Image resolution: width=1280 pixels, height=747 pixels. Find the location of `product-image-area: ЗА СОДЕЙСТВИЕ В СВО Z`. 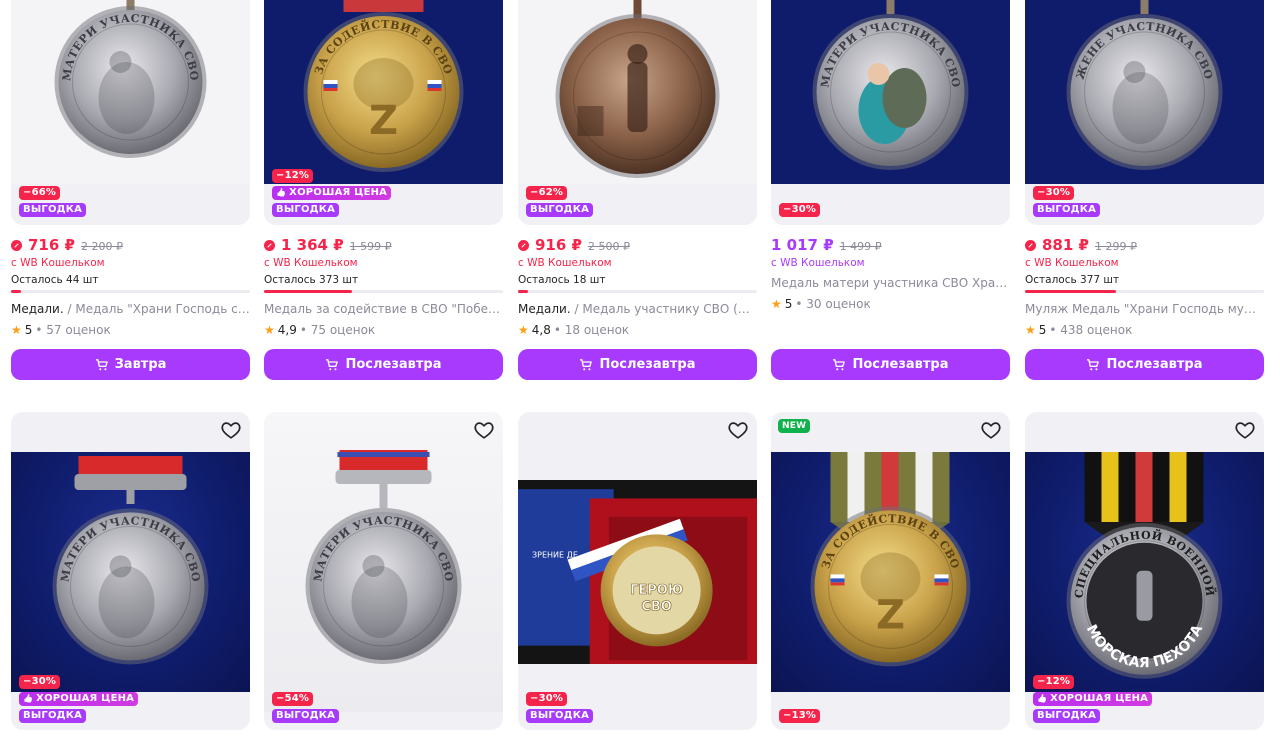

product-image-area: ЗА СОДЕЙСТВИЕ В СВО Z is located at coordinates (890, 571).